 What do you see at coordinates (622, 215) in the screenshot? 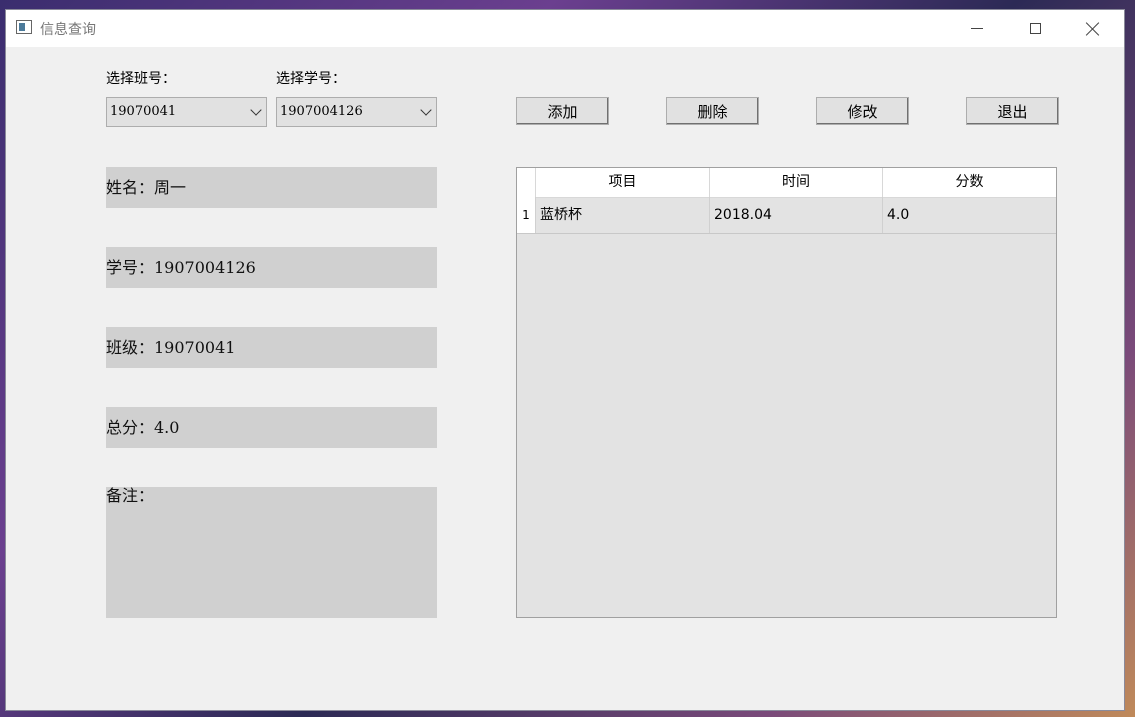
I see `cell-item: 蓝桥杯` at bounding box center [622, 215].